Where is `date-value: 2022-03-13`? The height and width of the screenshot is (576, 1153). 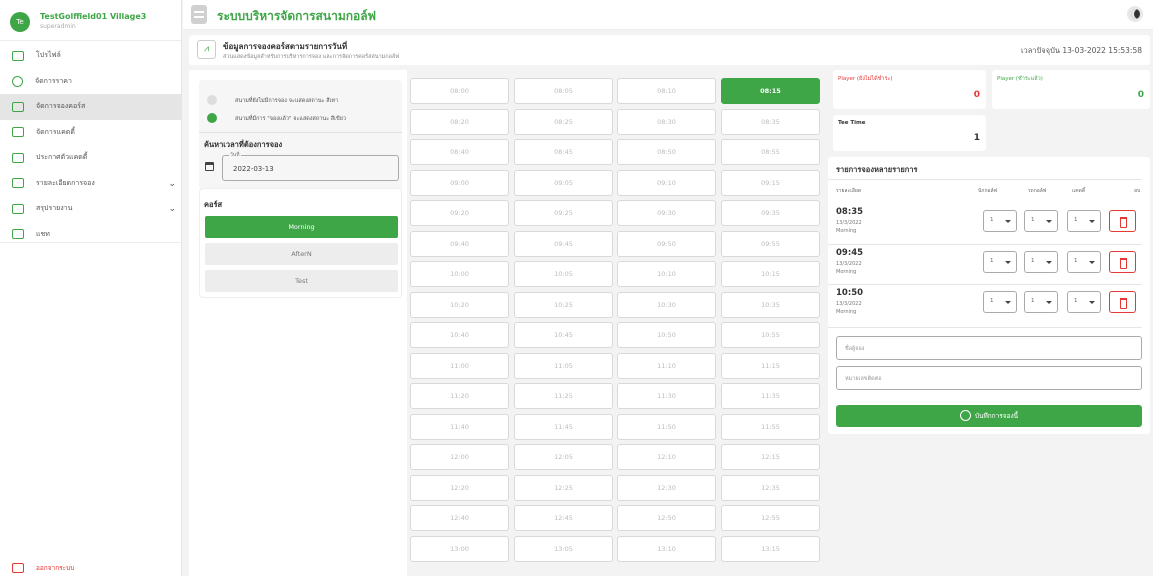 date-value: 2022-03-13 is located at coordinates (253, 169).